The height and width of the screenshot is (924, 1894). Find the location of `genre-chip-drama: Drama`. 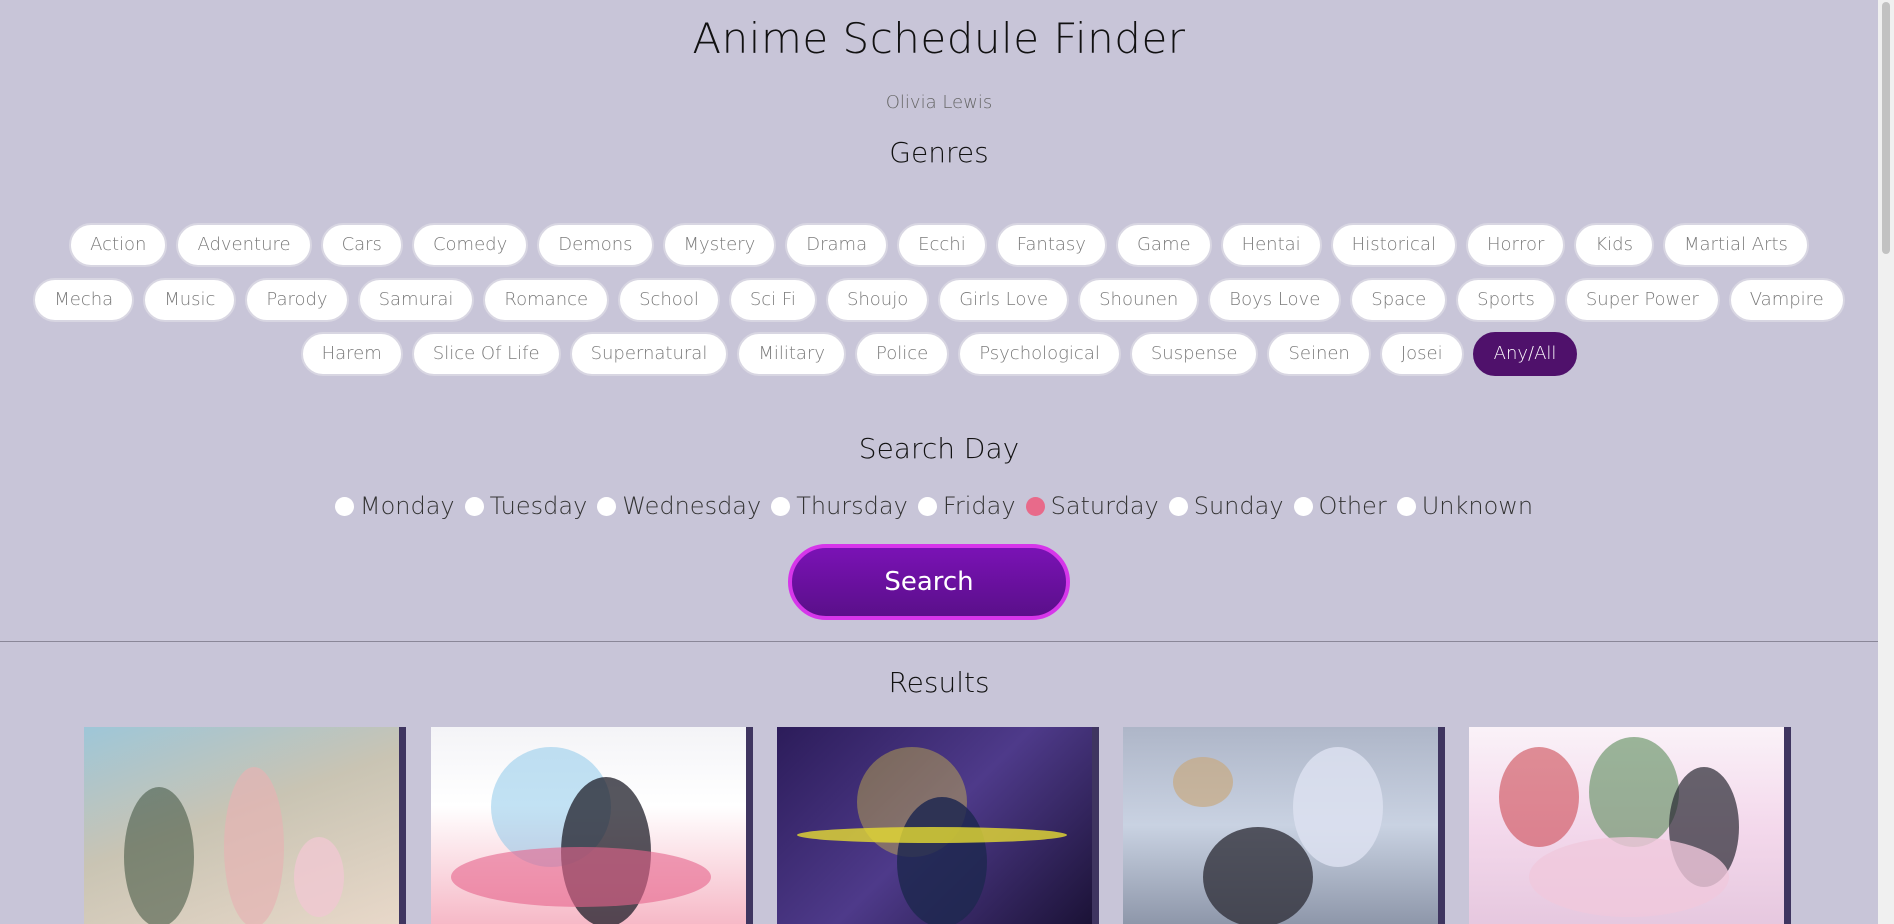

genre-chip-drama: Drama is located at coordinates (837, 245).